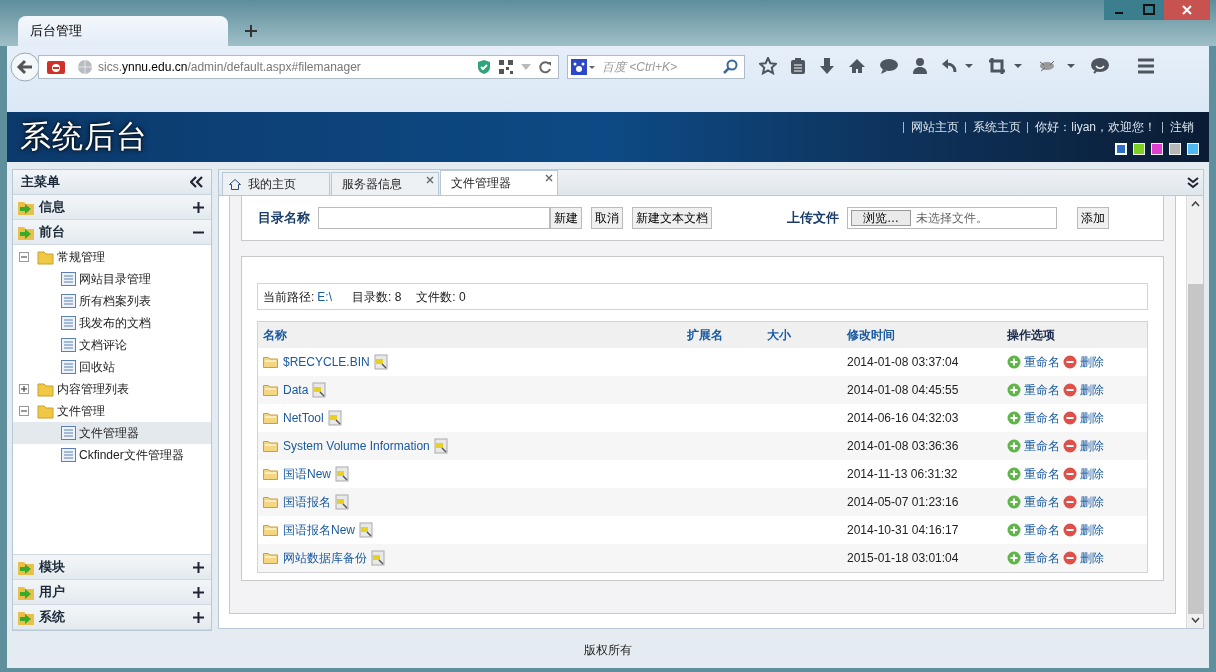  What do you see at coordinates (112, 232) in the screenshot?
I see `menu-section: 前台` at bounding box center [112, 232].